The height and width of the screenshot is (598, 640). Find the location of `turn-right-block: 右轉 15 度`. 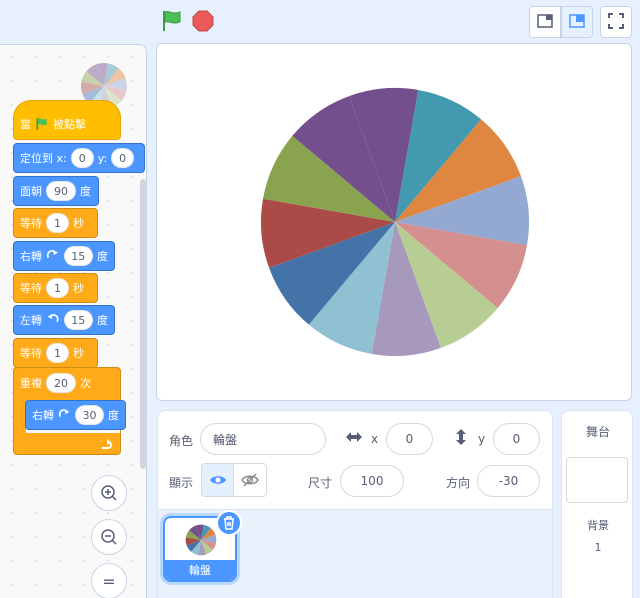

turn-right-block: 右轉 15 度 is located at coordinates (64, 256).